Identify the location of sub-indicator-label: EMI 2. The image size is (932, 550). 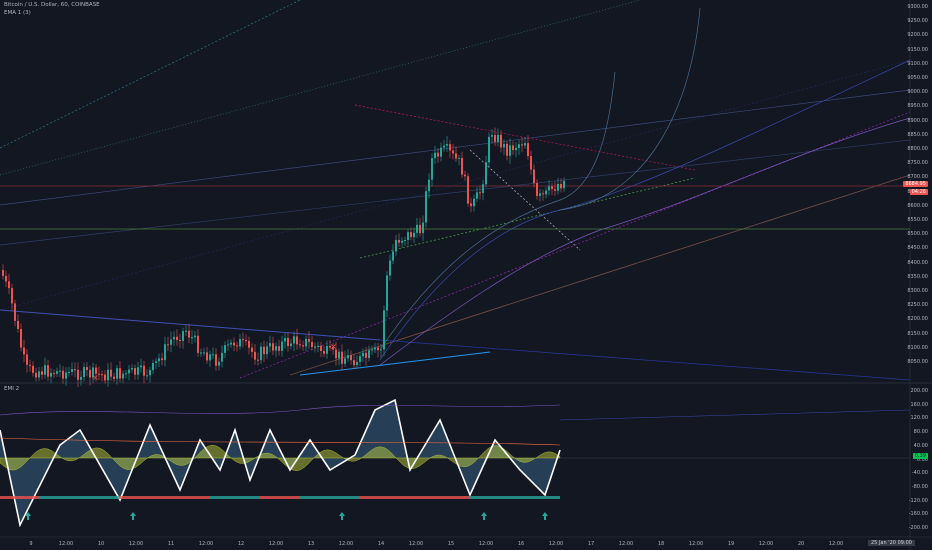
(12, 389).